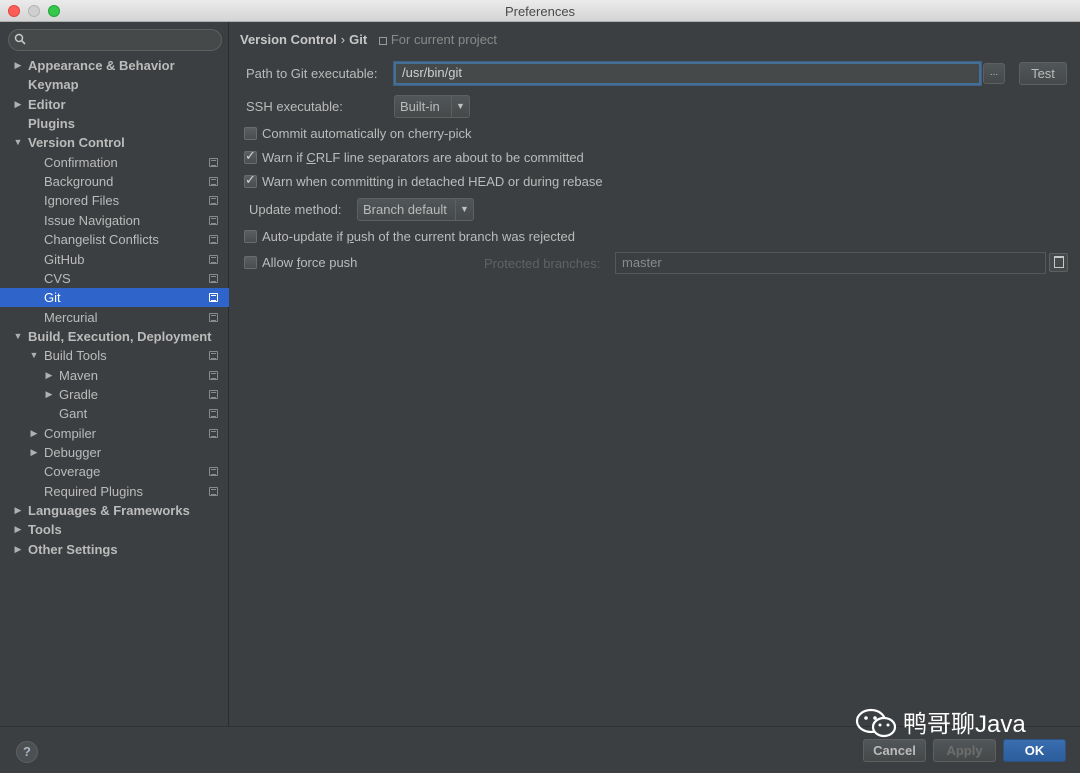 The width and height of the screenshot is (1080, 773). What do you see at coordinates (114, 297) in the screenshot?
I see `sidebar-item-git: Git` at bounding box center [114, 297].